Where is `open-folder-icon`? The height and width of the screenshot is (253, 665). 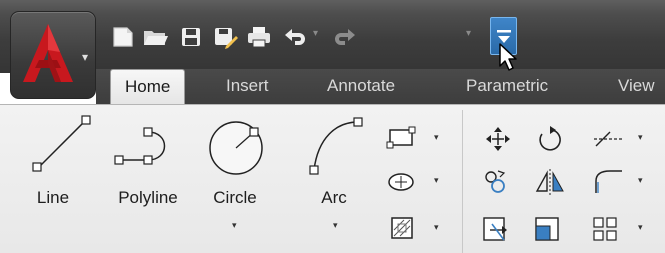
open-folder-icon is located at coordinates (155, 37).